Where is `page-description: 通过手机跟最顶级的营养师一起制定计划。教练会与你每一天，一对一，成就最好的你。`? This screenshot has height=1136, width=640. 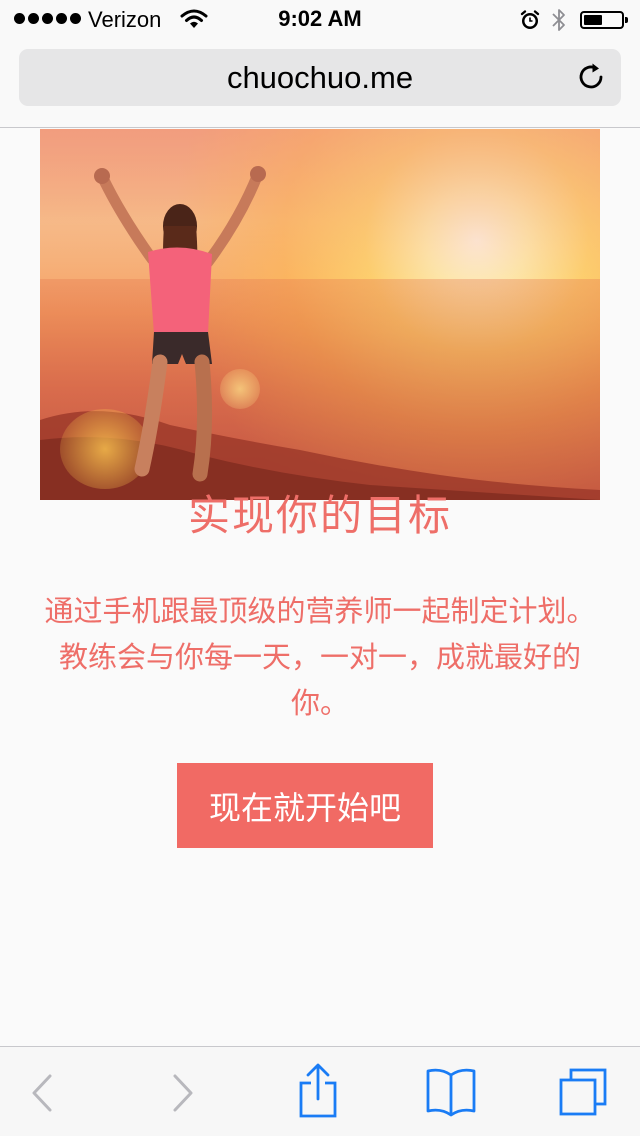
page-description: 通过手机跟最顶级的营养师一起制定计划。教练会与你每一天，一对一，成就最好的你。 is located at coordinates (320, 657).